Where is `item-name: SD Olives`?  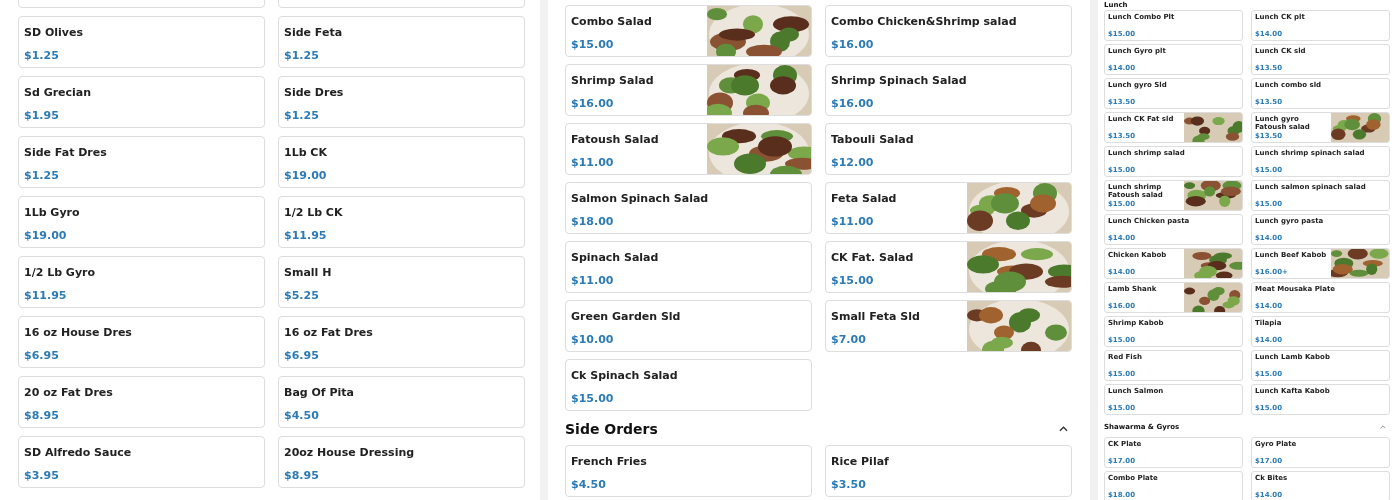
item-name: SD Olives is located at coordinates (54, 32).